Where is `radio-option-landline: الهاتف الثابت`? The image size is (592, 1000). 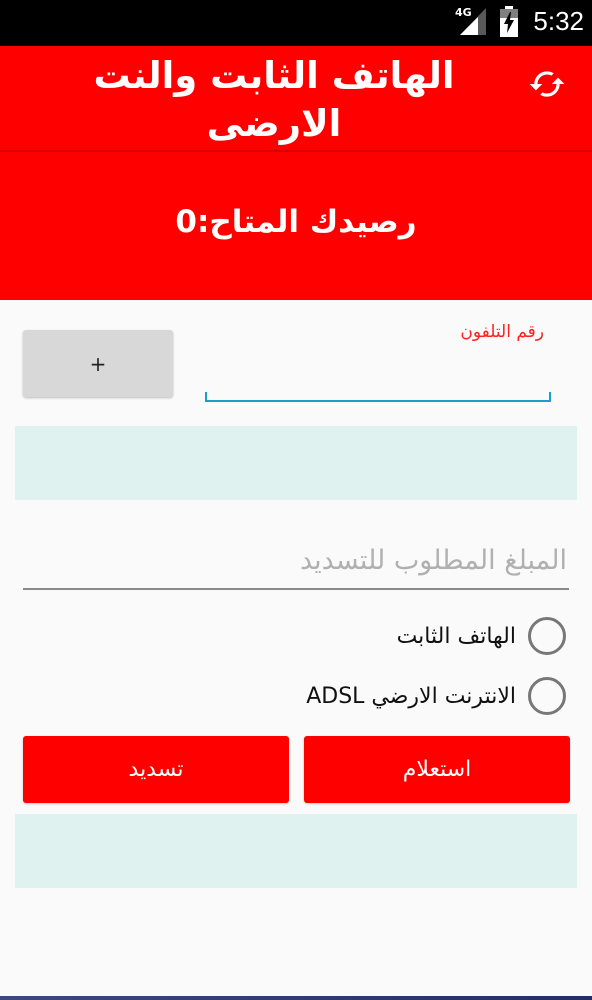
radio-option-landline: الهاتف الثابت is located at coordinates (481, 636).